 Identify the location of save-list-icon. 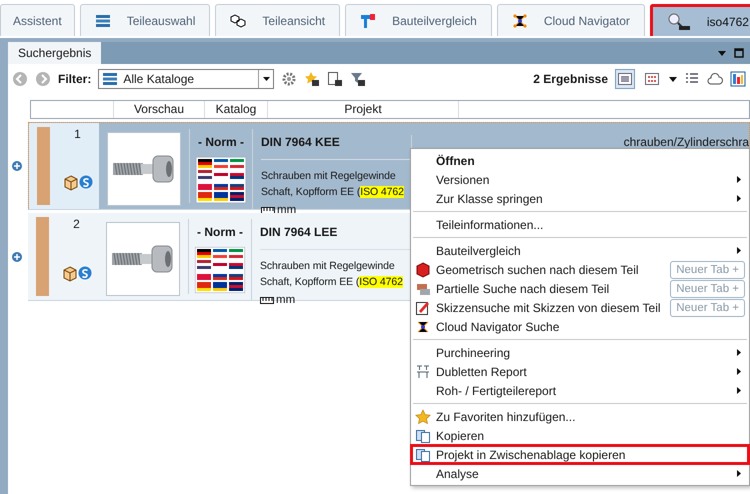
(335, 79).